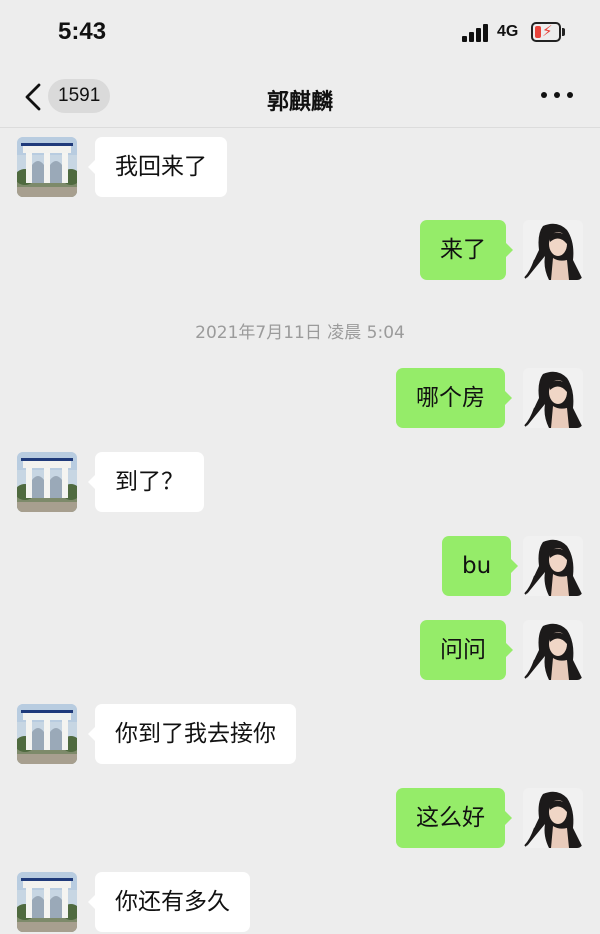 The height and width of the screenshot is (934, 600). What do you see at coordinates (157, 167) in the screenshot?
I see `received-message-bubble: 我回来了` at bounding box center [157, 167].